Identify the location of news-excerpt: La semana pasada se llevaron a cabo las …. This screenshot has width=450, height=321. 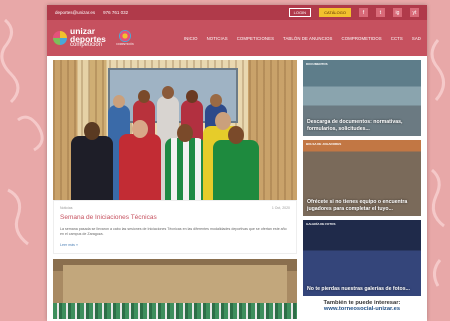
(173, 232).